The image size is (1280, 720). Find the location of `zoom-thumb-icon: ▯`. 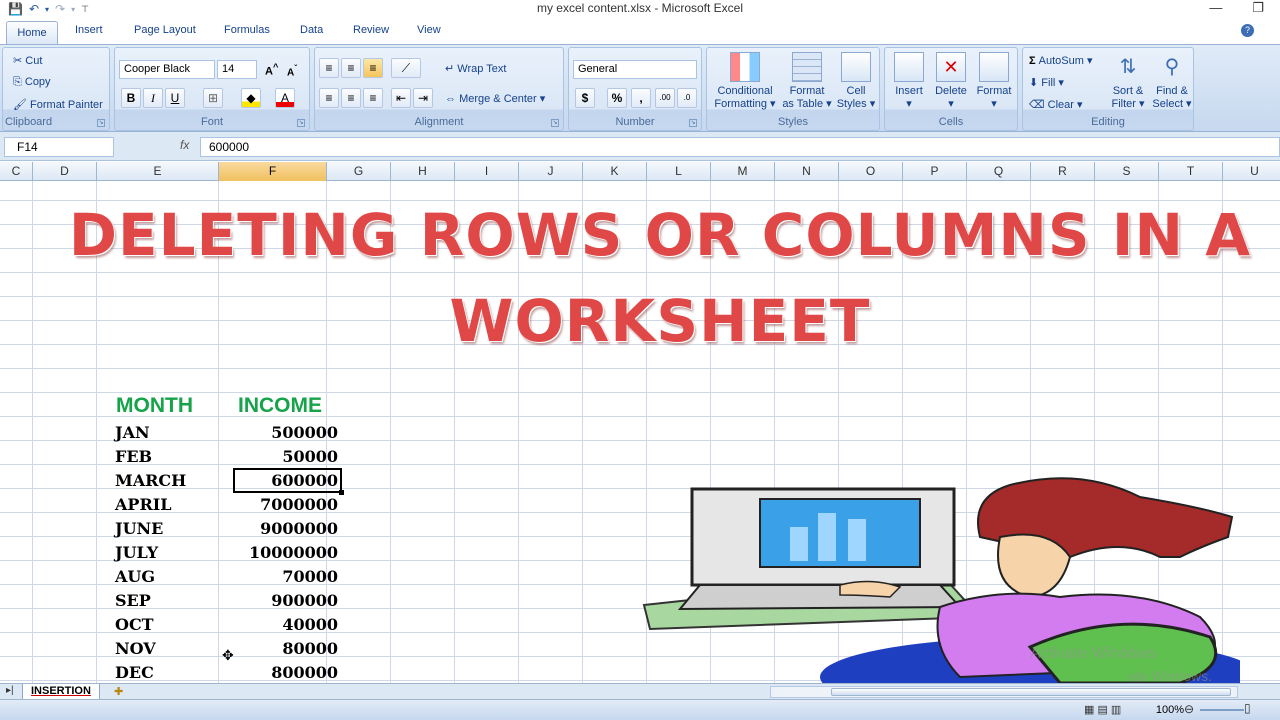

zoom-thumb-icon: ▯ is located at coordinates (1247, 708).